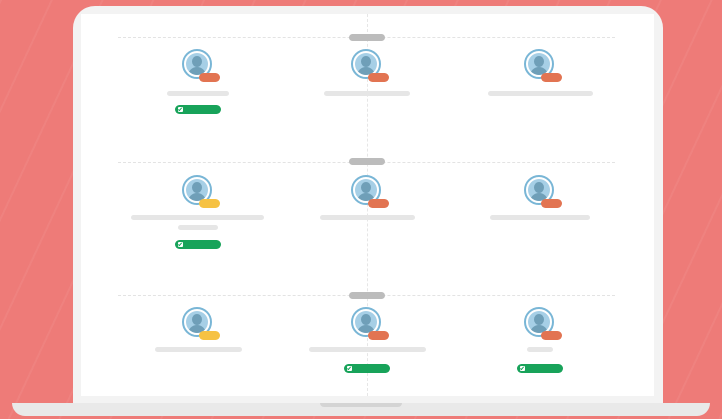 This screenshot has height=419, width=722. Describe the element at coordinates (367, 295) in the screenshot. I see `row-3-tag` at that location.